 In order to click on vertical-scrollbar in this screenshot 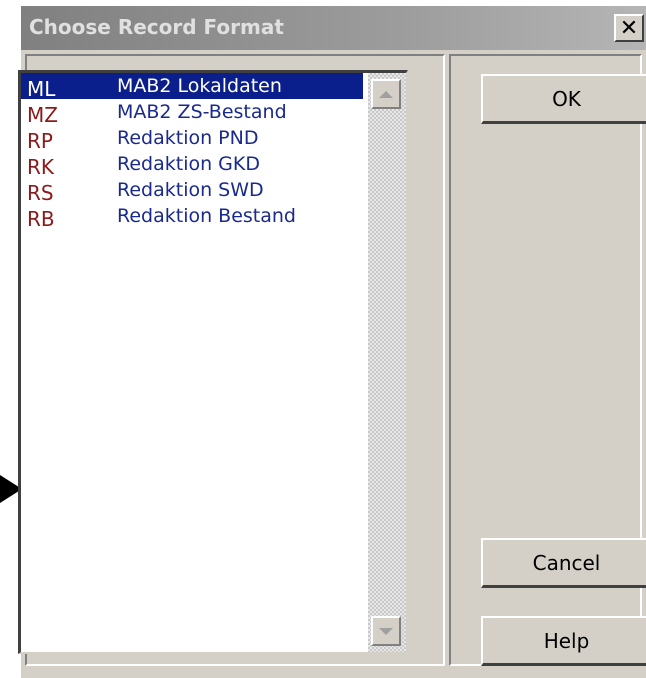, I will do `click(387, 362)`.